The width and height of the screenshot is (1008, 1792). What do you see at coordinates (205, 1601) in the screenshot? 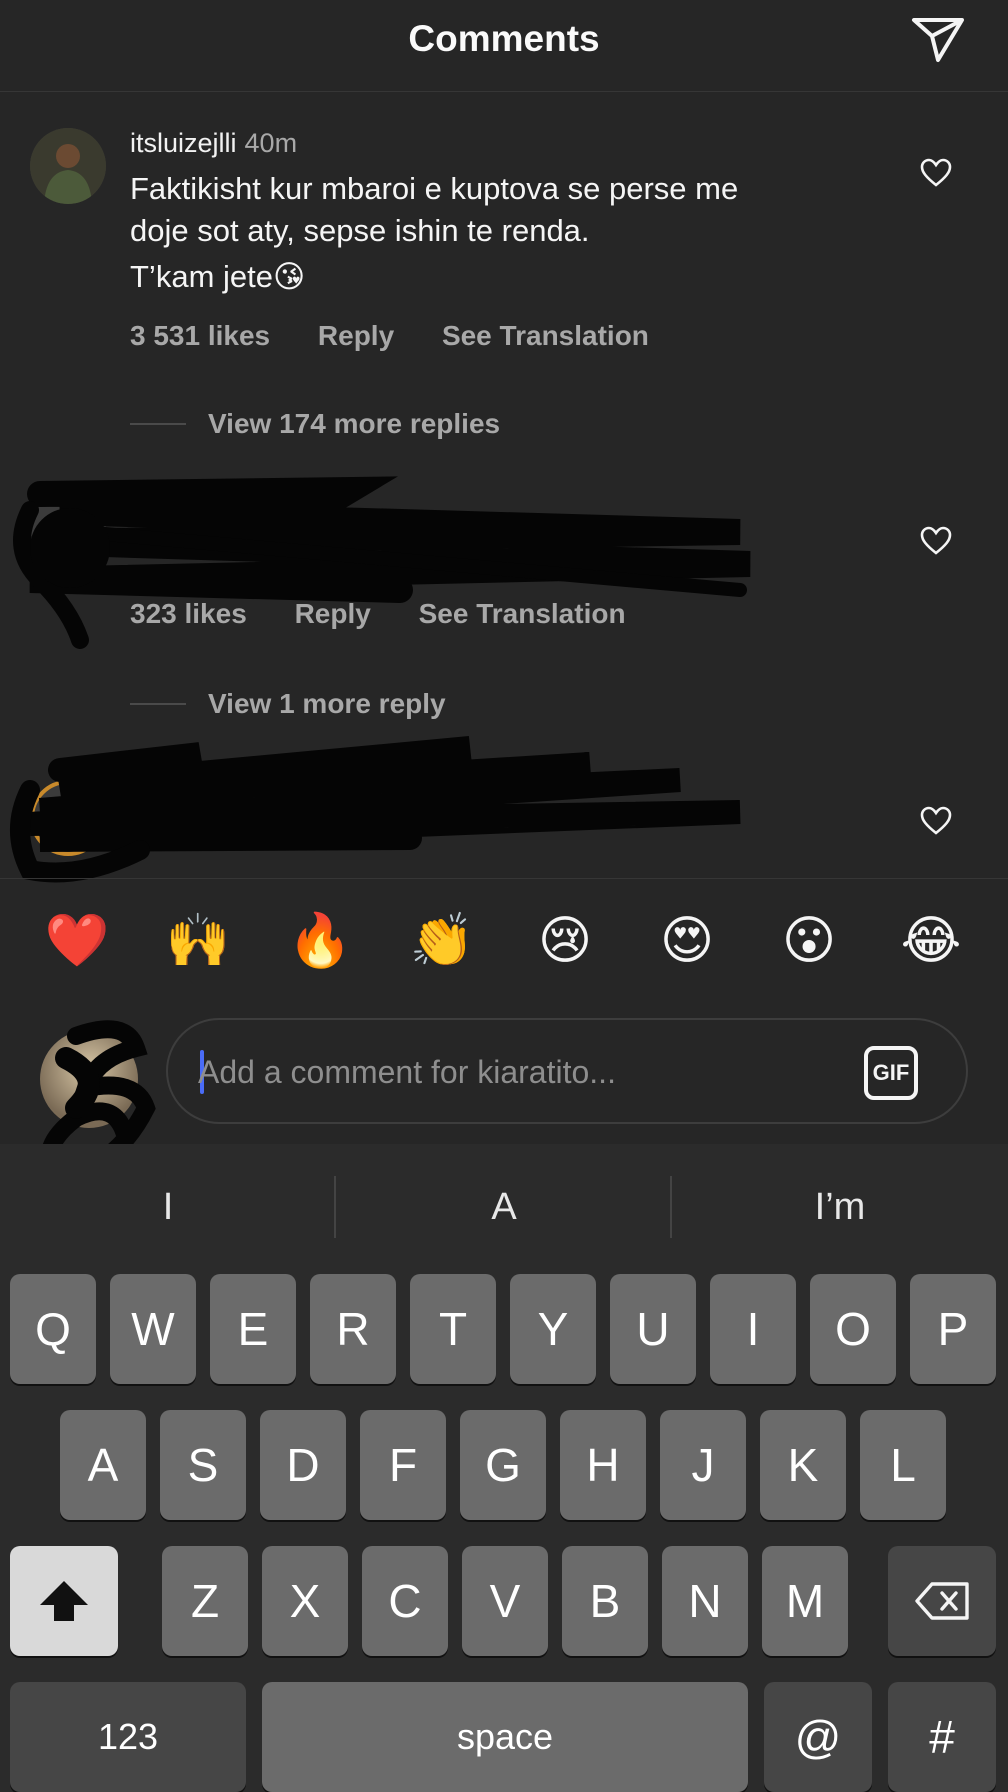
I see `key-z: Z` at bounding box center [205, 1601].